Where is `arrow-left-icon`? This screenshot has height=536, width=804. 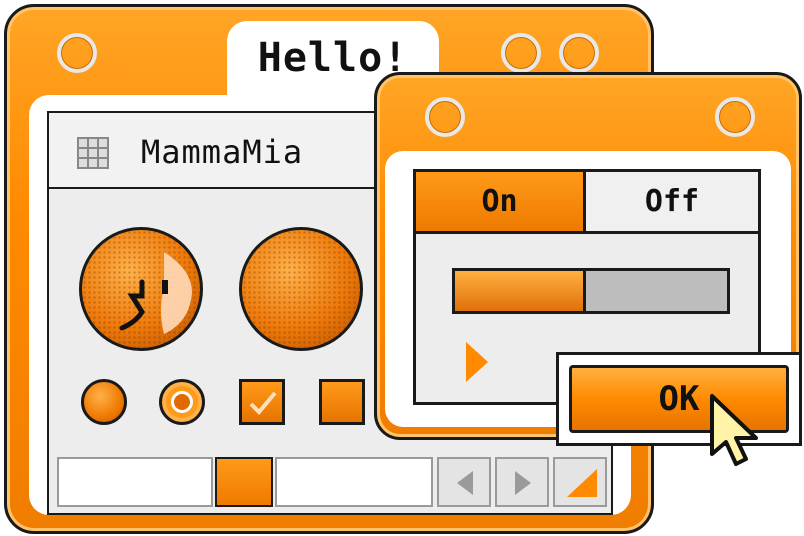
arrow-left-icon is located at coordinates (465, 483).